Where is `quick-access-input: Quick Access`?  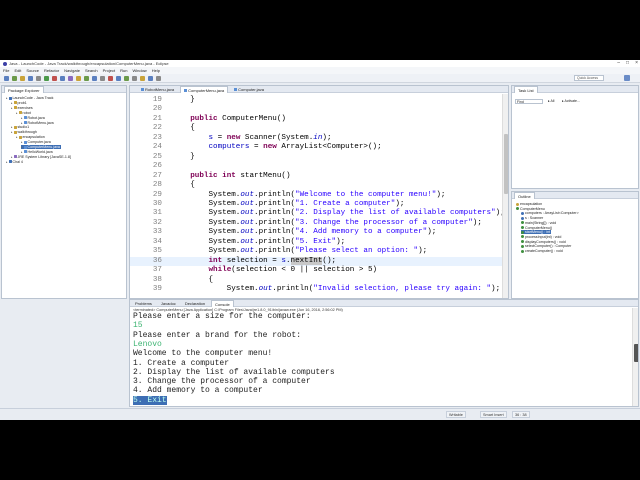 quick-access-input: Quick Access is located at coordinates (589, 78).